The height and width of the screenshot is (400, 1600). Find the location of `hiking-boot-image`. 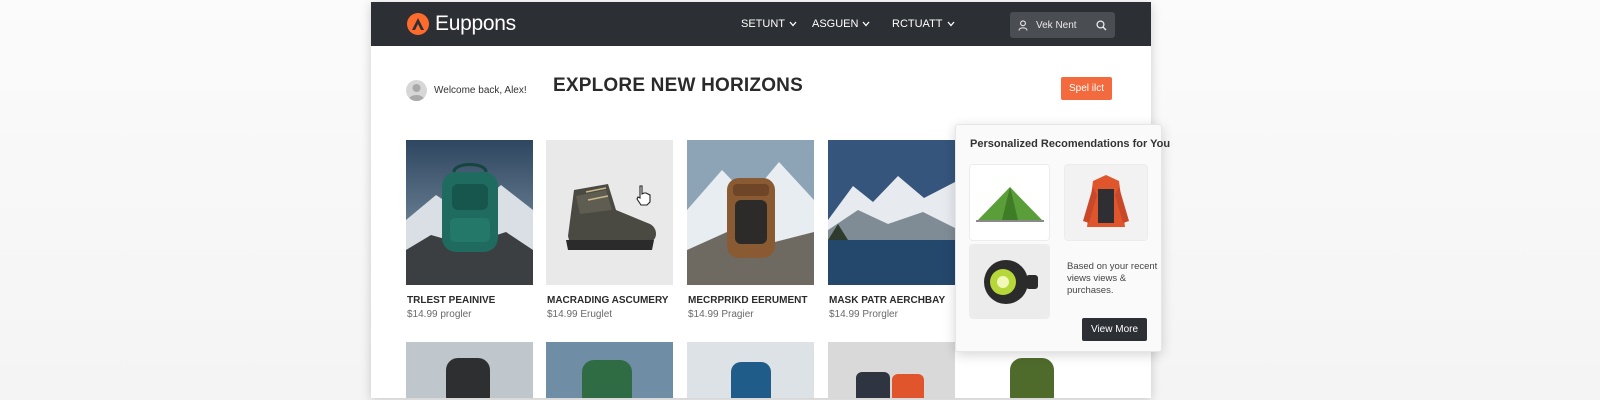

hiking-boot-image is located at coordinates (609, 212).